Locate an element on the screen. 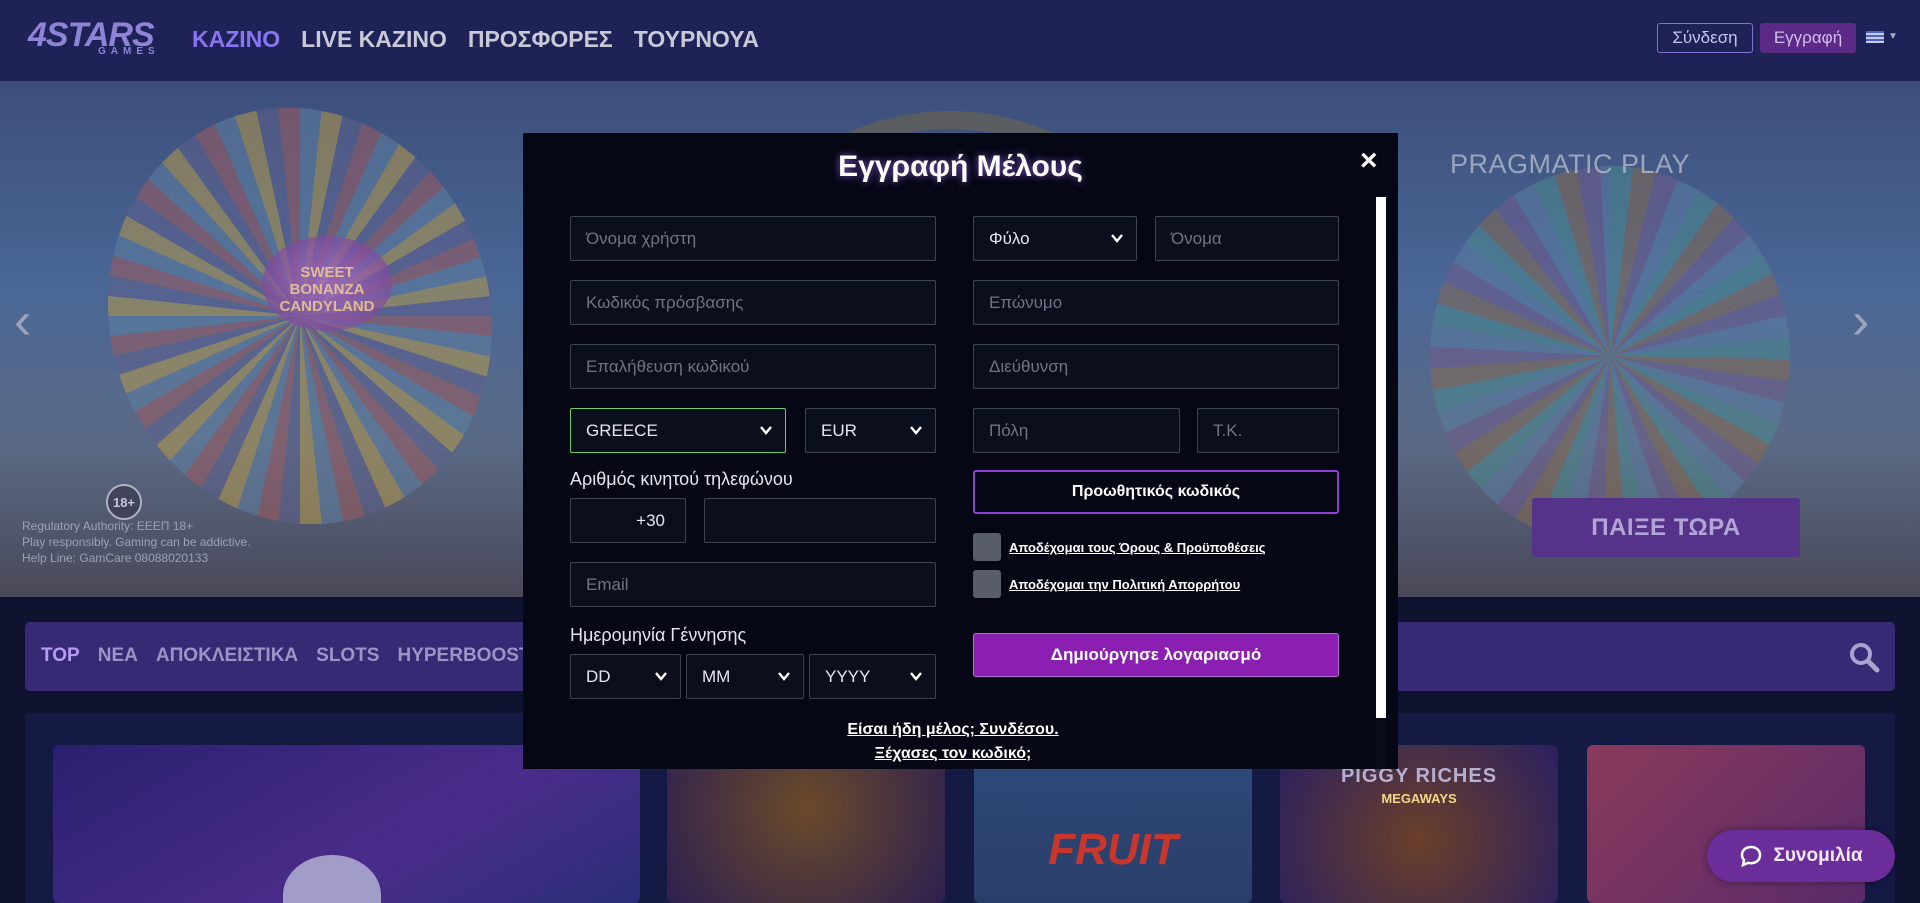  postcode-field: Τ.Κ. is located at coordinates (1268, 430).